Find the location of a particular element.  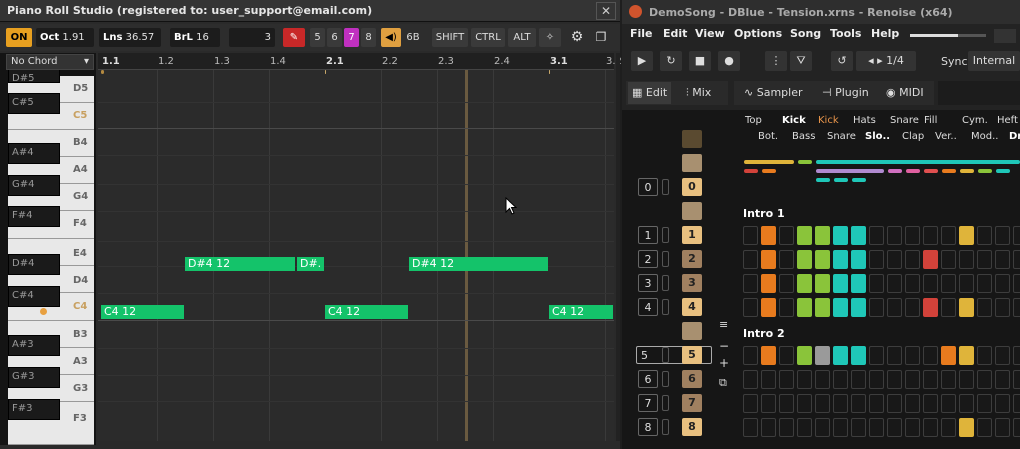

menu-file: File is located at coordinates (641, 33).